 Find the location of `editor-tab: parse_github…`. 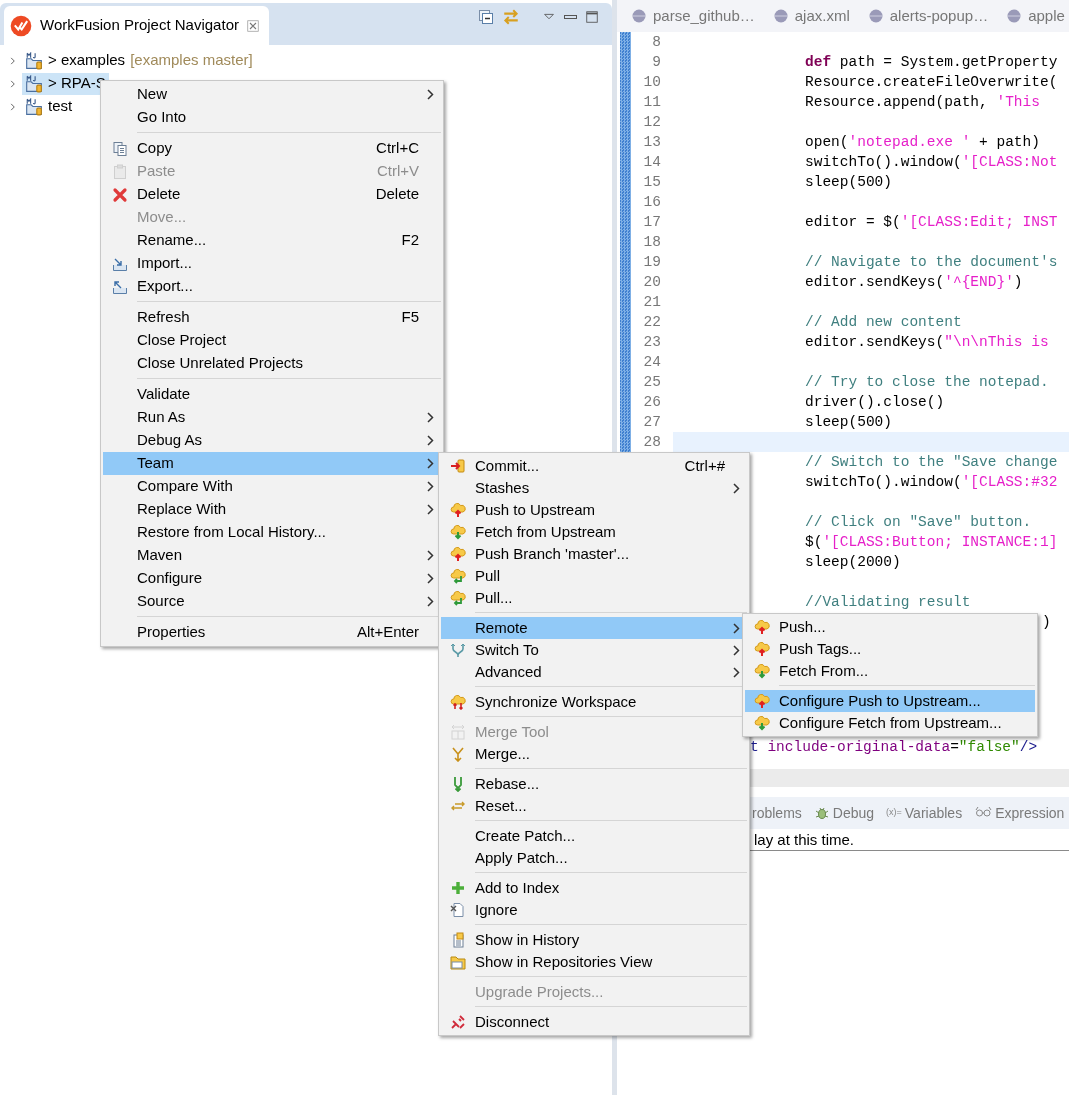

editor-tab: parse_github… is located at coordinates (693, 16).